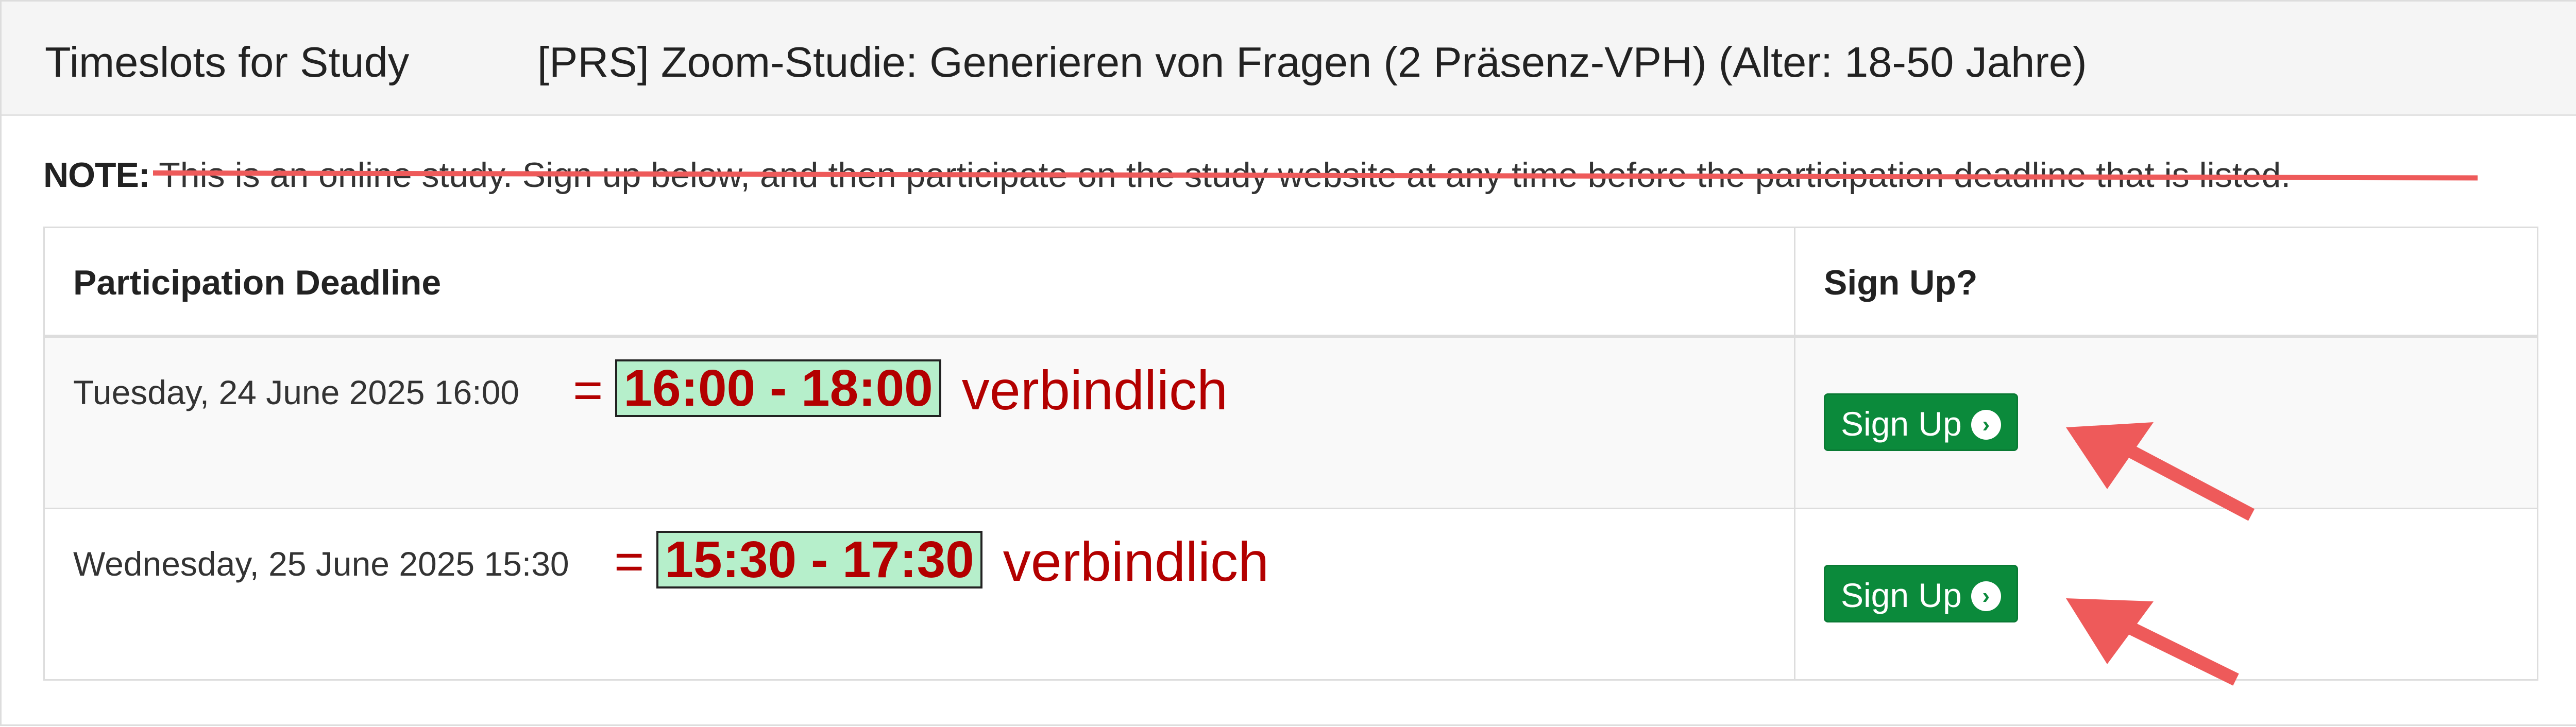 The image size is (2576, 727). I want to click on table-header-row: Participation Deadline Sign Up?, so click(1290, 282).